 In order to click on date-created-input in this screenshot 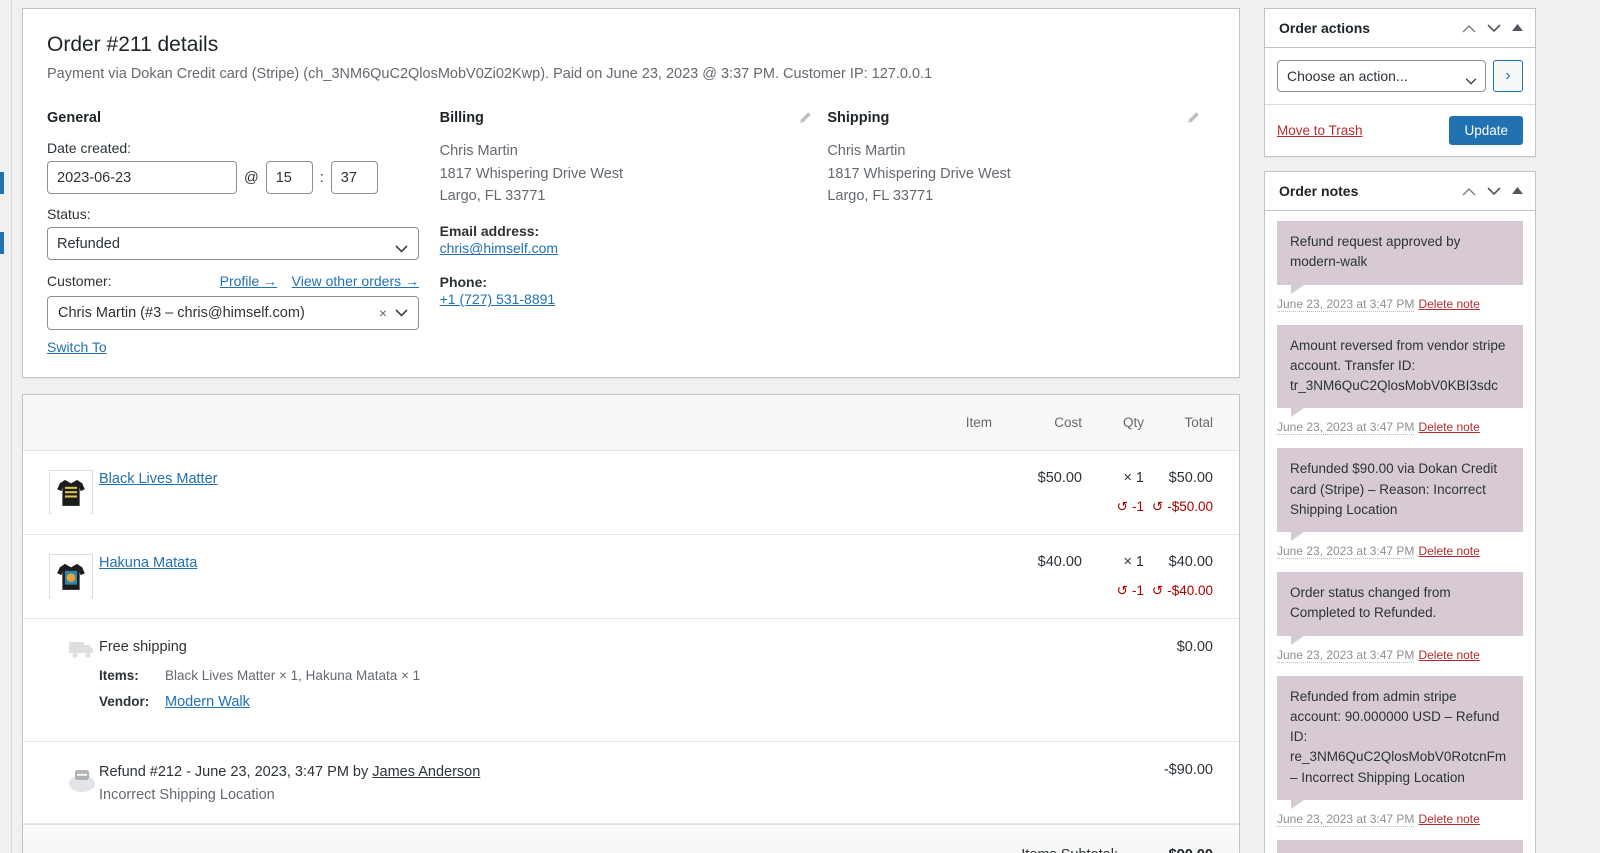, I will do `click(142, 178)`.